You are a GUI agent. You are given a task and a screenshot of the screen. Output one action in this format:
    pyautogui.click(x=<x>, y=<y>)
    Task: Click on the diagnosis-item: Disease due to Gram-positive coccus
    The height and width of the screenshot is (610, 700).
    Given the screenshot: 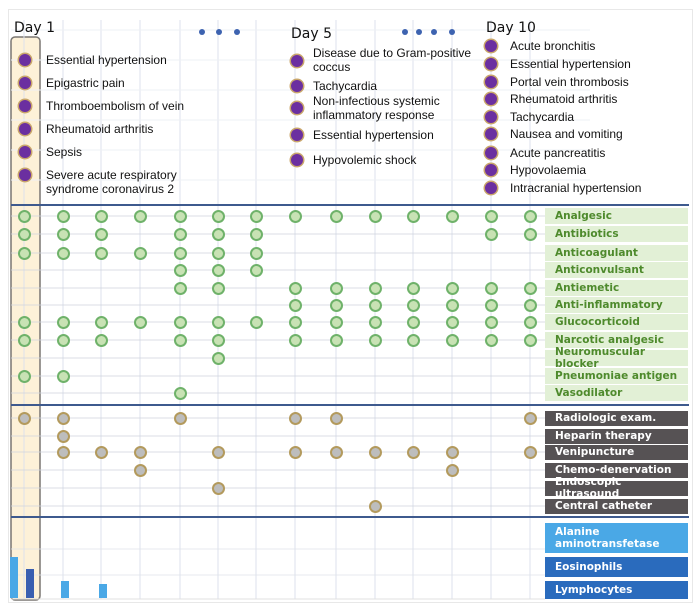 What is the action you would take?
    pyautogui.click(x=392, y=60)
    